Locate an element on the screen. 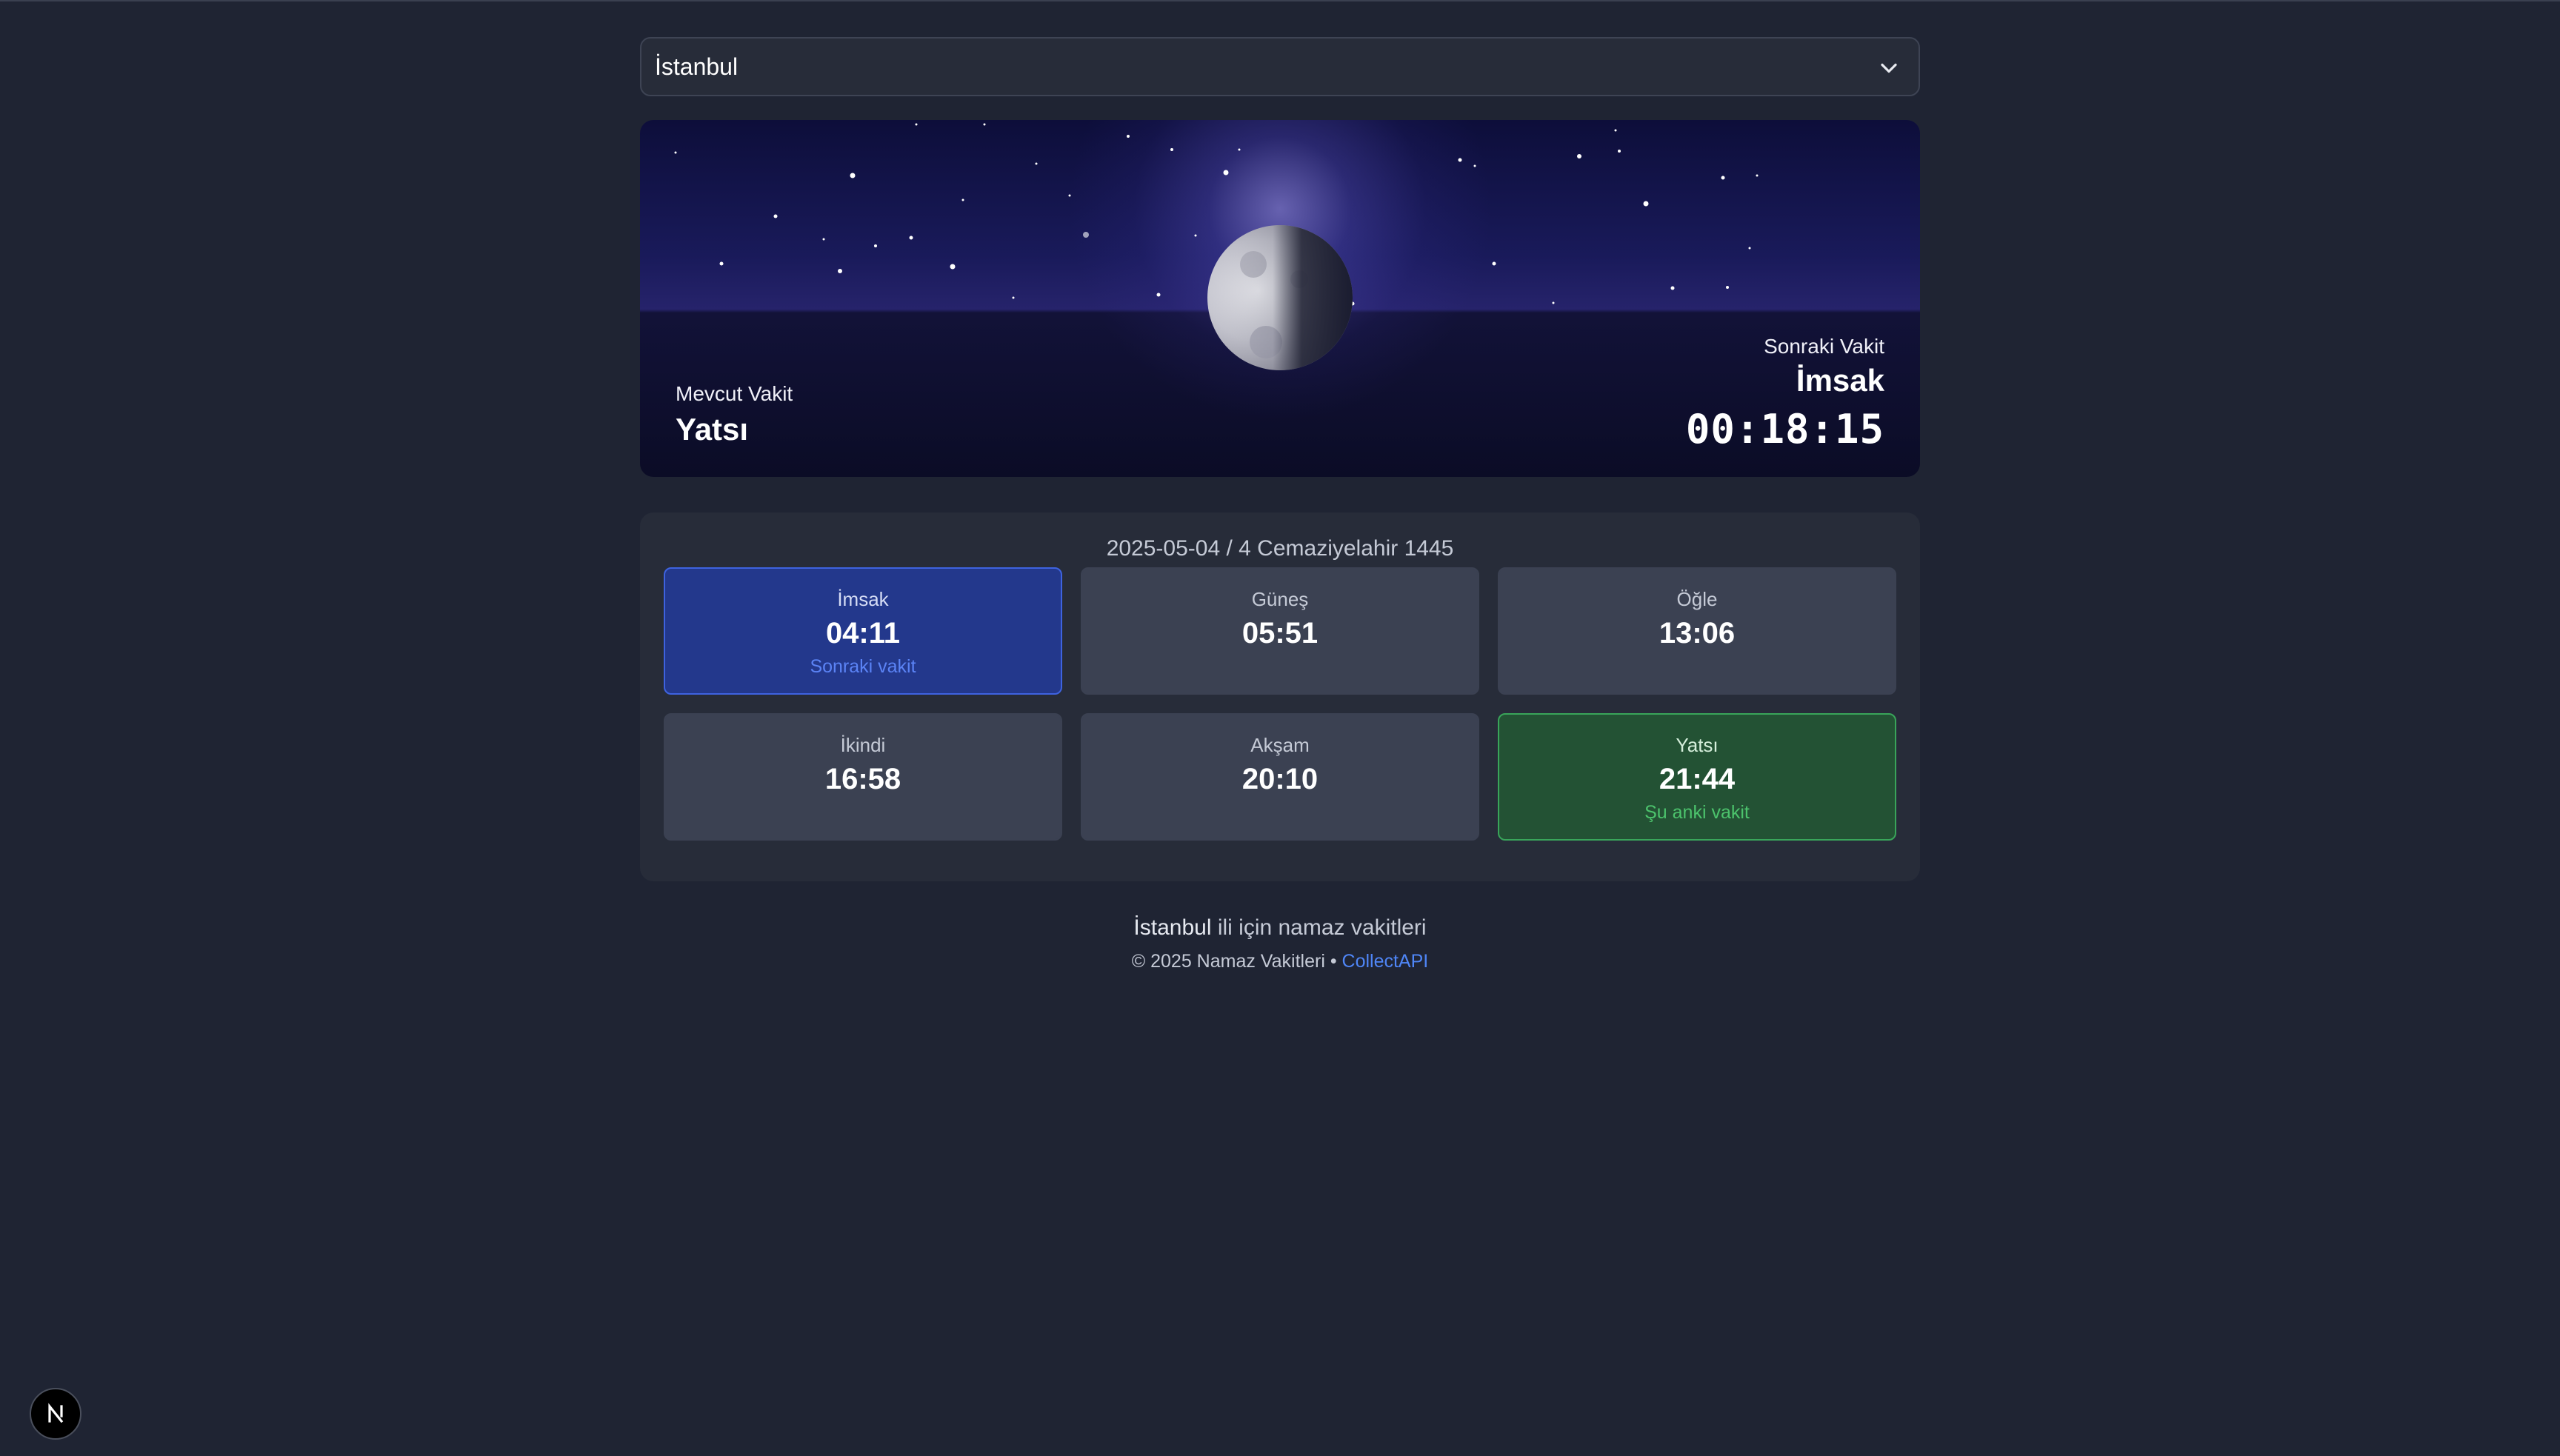 The width and height of the screenshot is (2560, 1456). current-prayer-name: Yatsı is located at coordinates (712, 429).